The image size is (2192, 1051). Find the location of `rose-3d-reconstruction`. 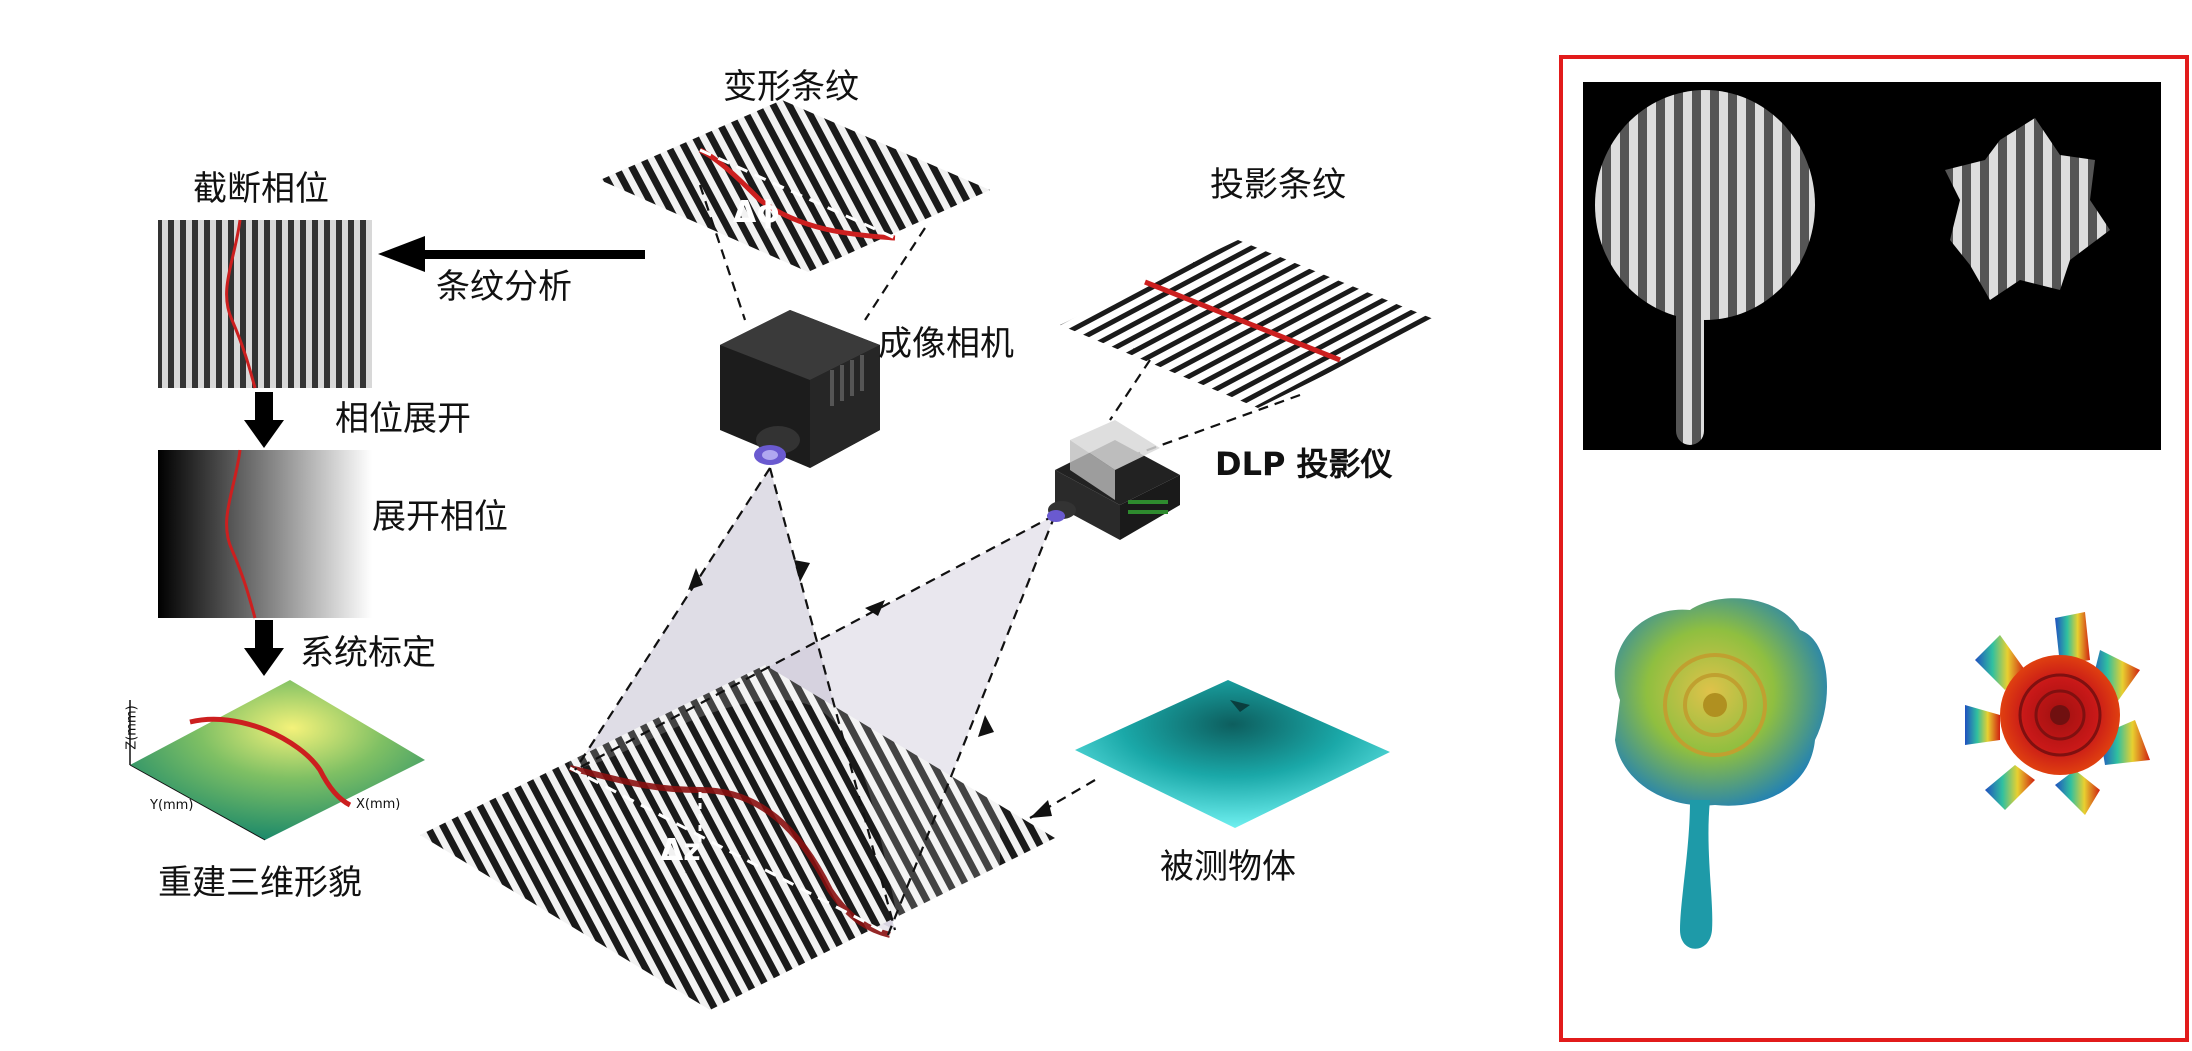

rose-3d-reconstruction is located at coordinates (1720, 773).